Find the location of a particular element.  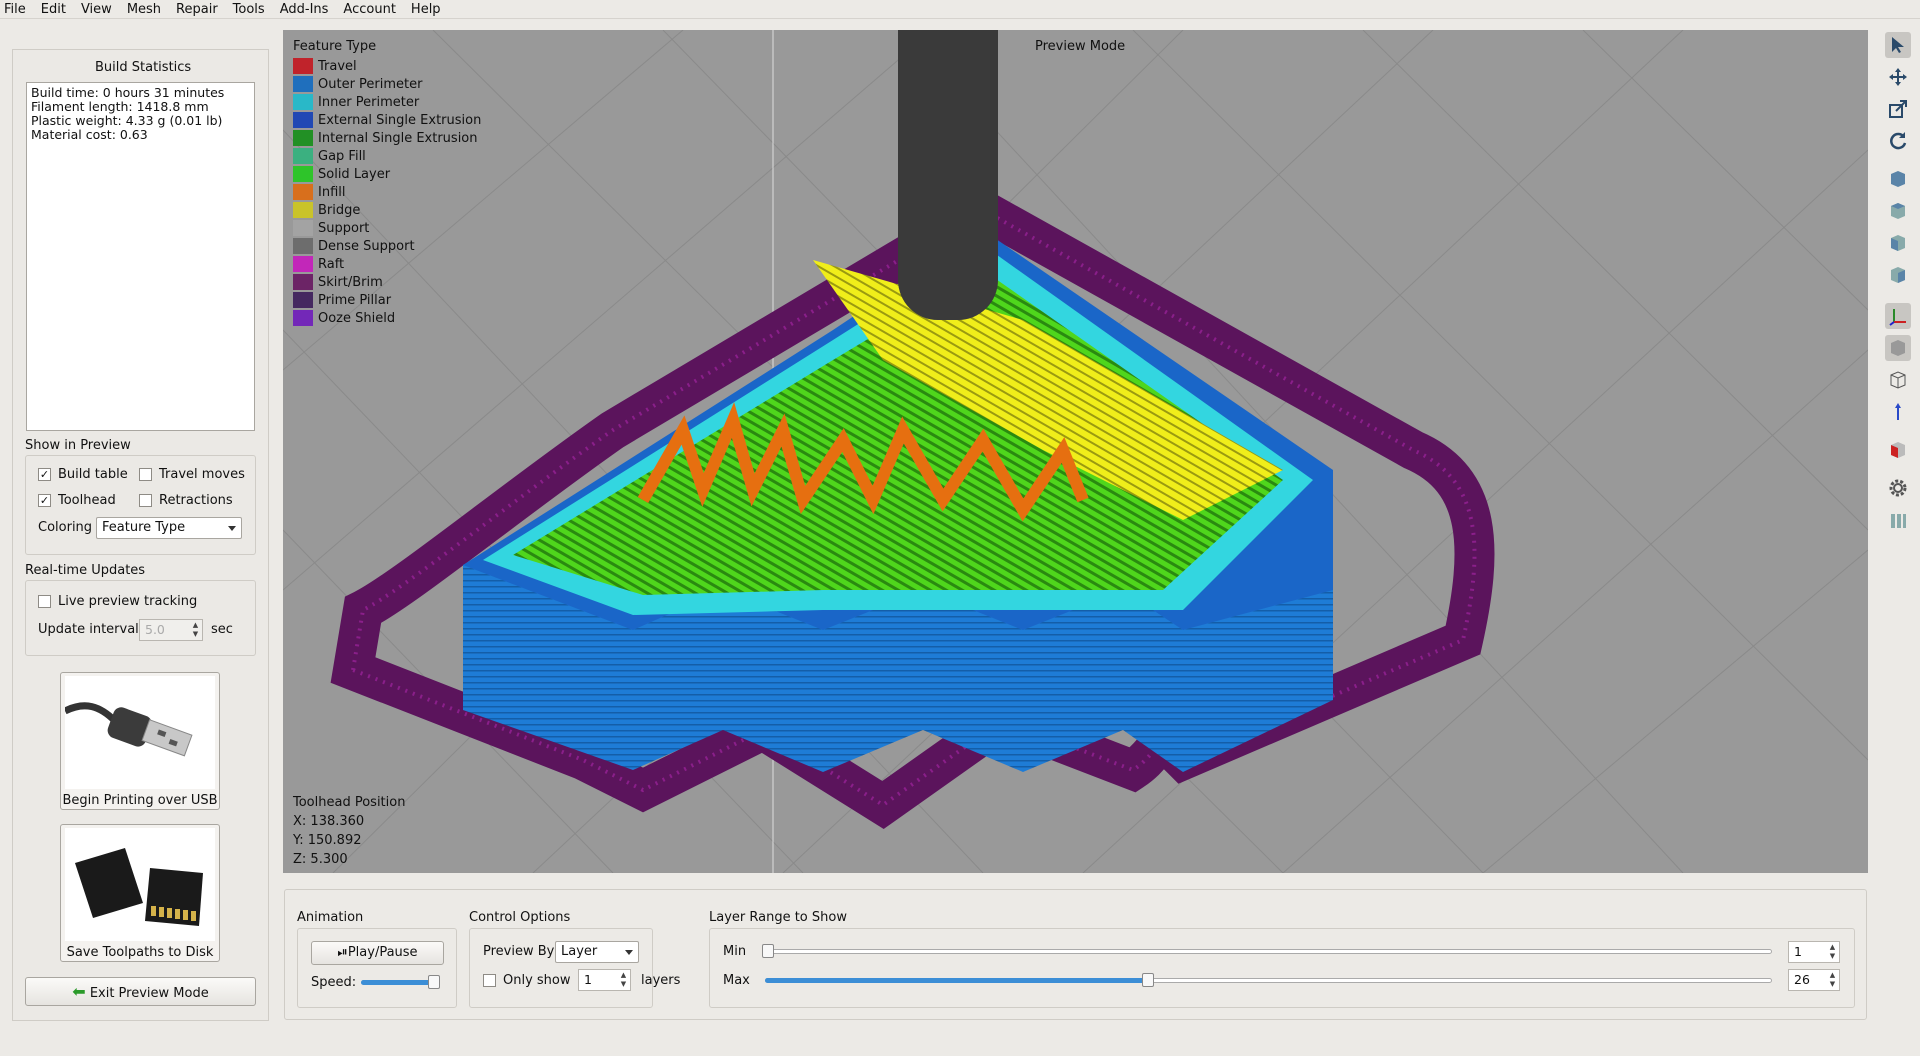

retractions-checkbox: Retractions is located at coordinates (186, 500).